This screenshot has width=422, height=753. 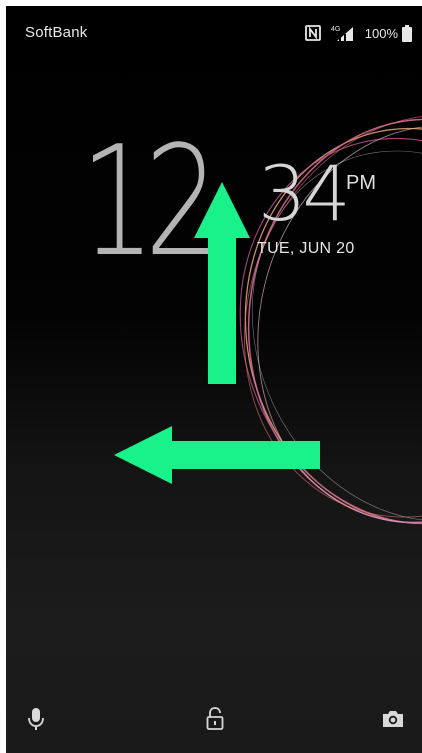 I want to click on network-type-label: 4G, so click(x=335, y=29).